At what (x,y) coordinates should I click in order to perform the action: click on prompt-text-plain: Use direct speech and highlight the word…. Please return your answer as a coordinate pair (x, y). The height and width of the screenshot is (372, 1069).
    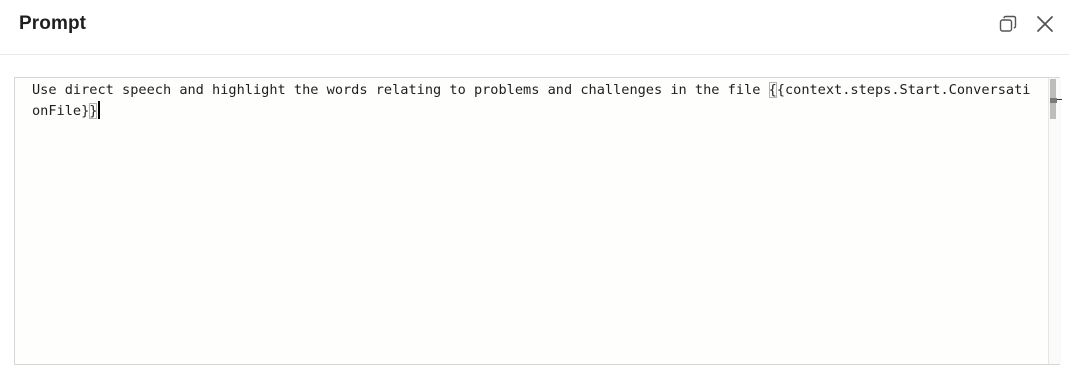
    Looking at the image, I should click on (400, 90).